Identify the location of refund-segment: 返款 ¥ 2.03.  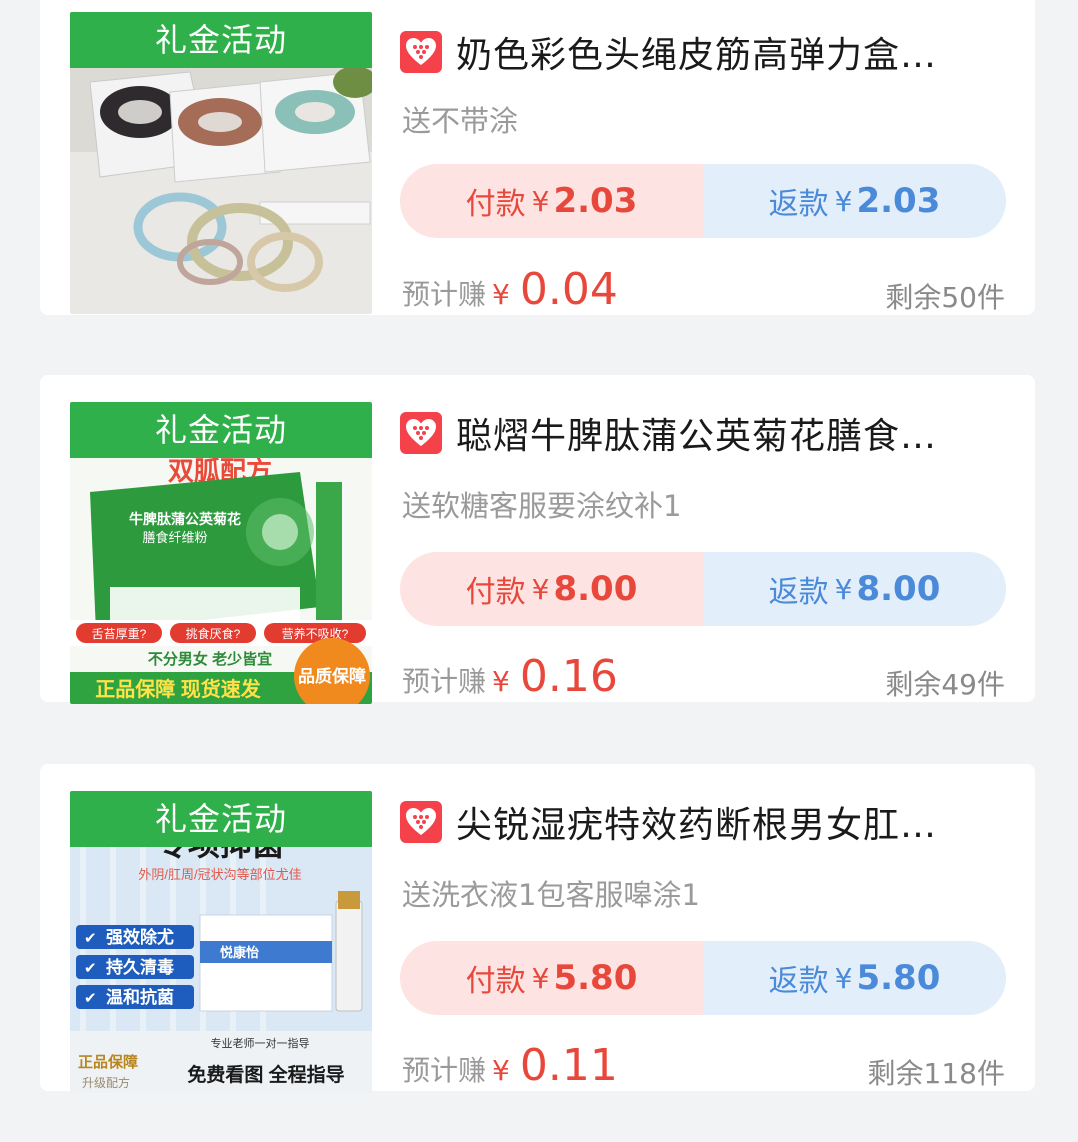
(854, 201).